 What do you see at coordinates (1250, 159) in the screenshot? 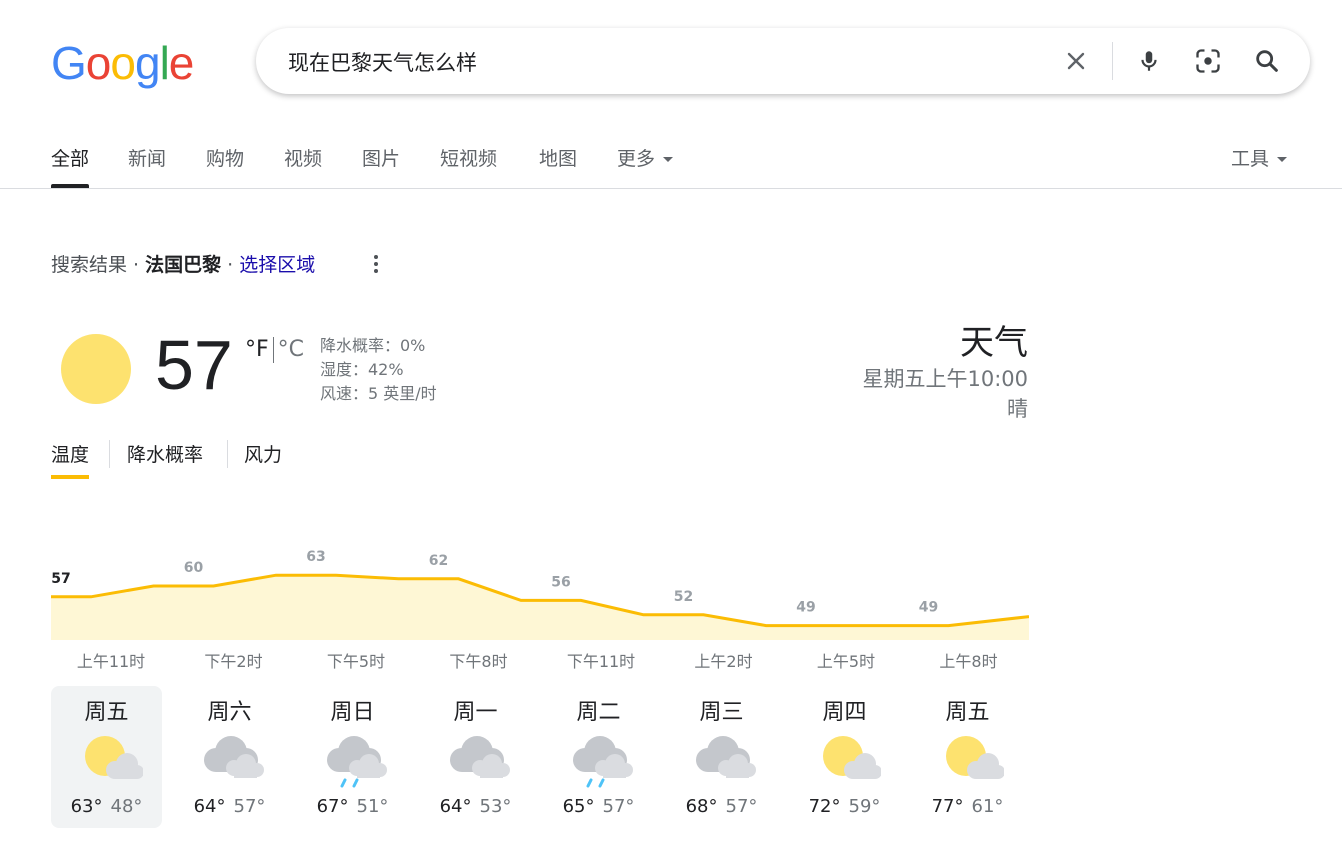
I see `tools-label: 工具` at bounding box center [1250, 159].